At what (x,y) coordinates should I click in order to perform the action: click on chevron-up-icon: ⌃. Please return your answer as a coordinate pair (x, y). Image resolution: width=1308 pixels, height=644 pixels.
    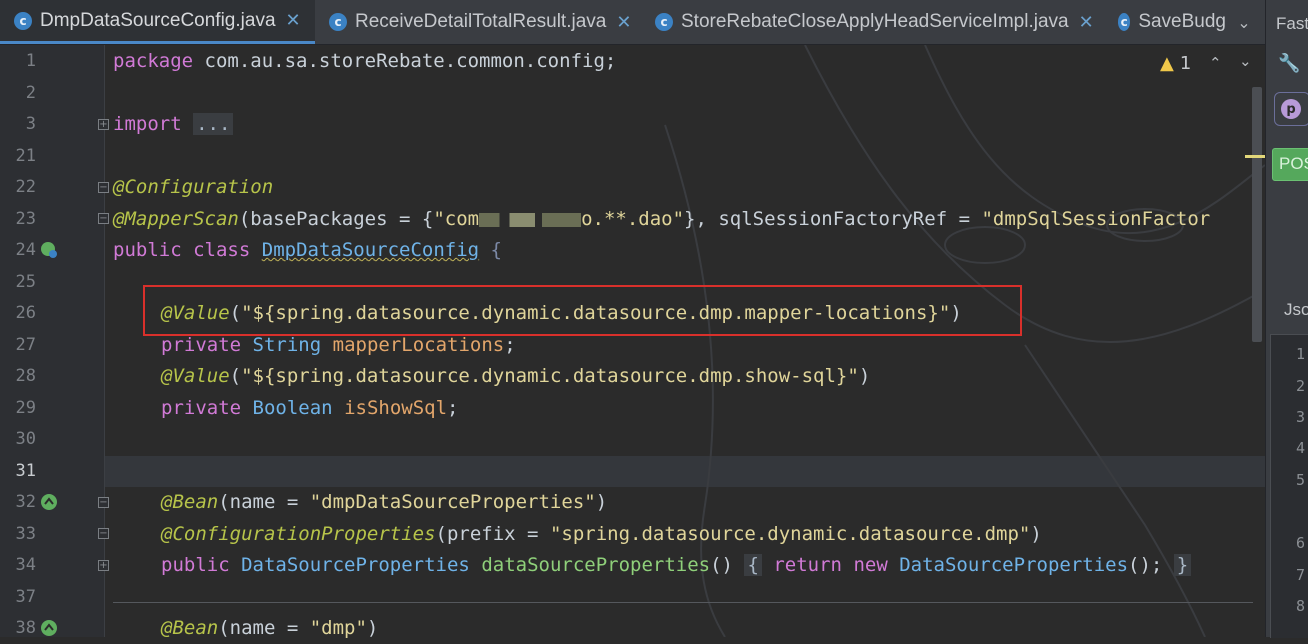
    Looking at the image, I should click on (1215, 63).